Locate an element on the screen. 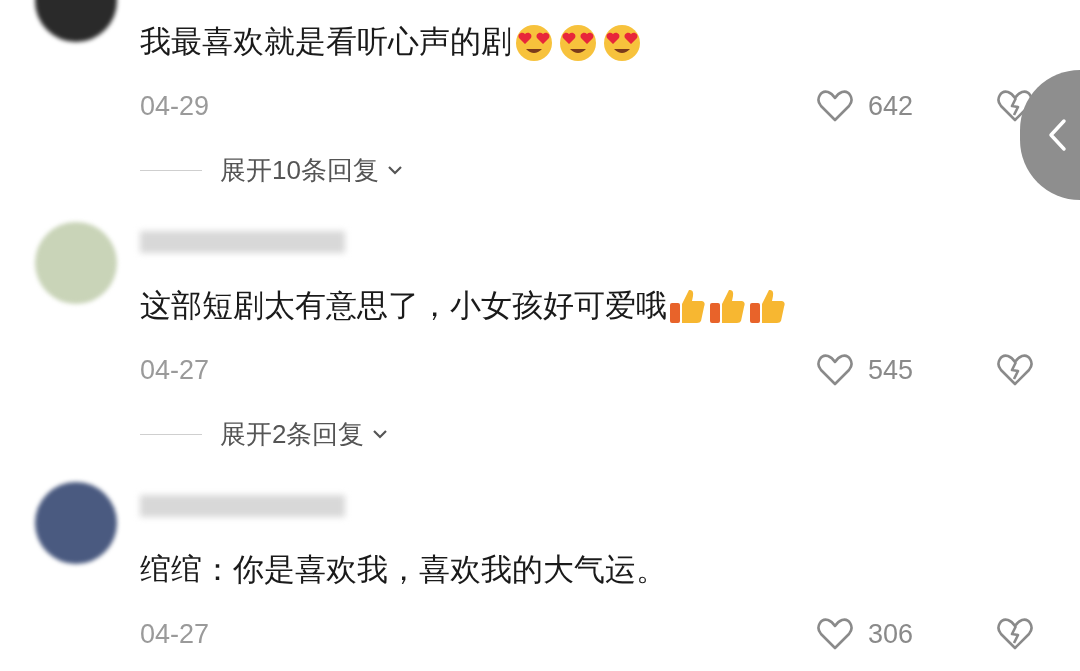 This screenshot has height=671, width=1080. like-count: 306 is located at coordinates (891, 634).